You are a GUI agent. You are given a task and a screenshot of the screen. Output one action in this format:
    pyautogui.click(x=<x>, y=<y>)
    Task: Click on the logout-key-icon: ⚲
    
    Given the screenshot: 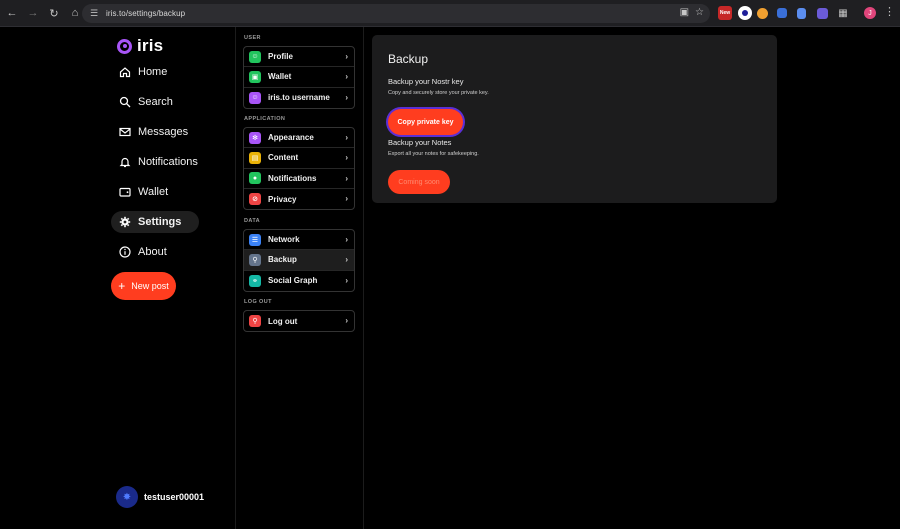 What is the action you would take?
    pyautogui.click(x=255, y=321)
    